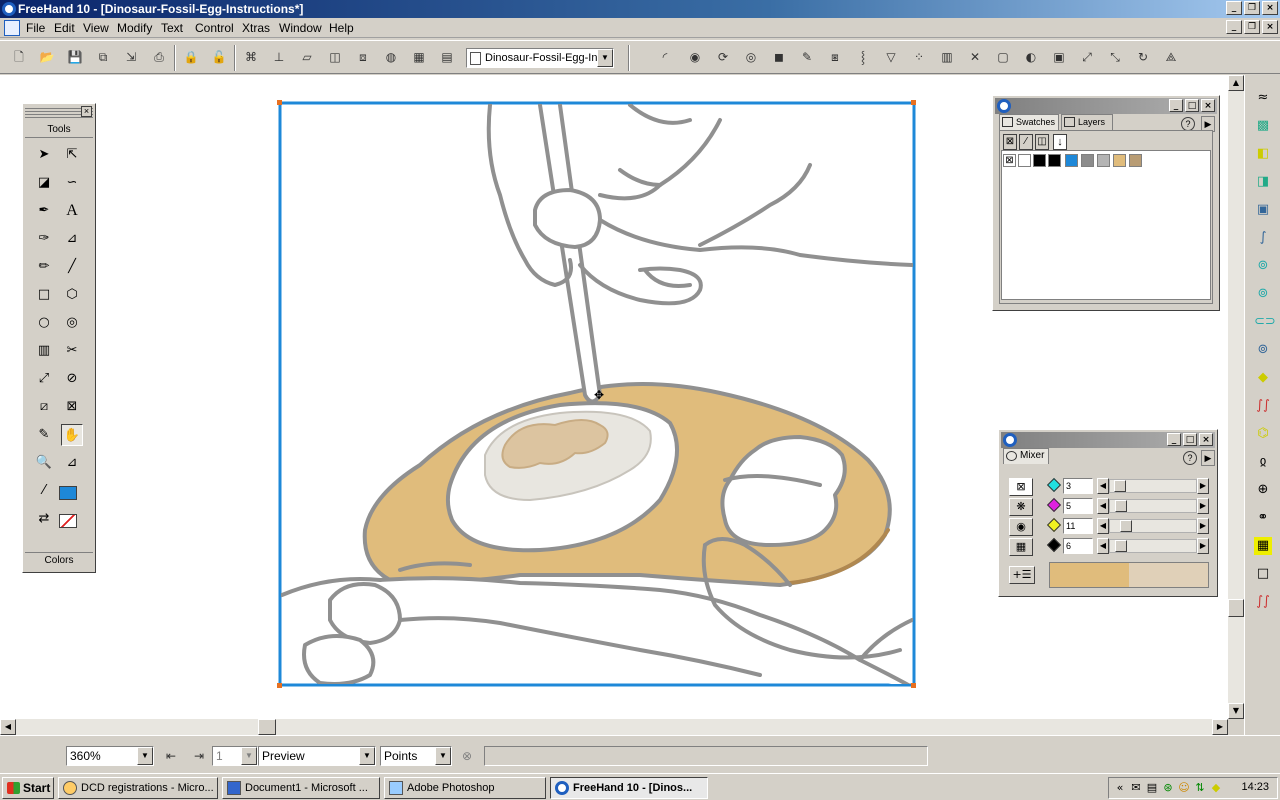 The width and height of the screenshot is (1280, 800). Describe the element at coordinates (1171, 57) in the screenshot. I see `perspective-icon: ⟁` at that location.